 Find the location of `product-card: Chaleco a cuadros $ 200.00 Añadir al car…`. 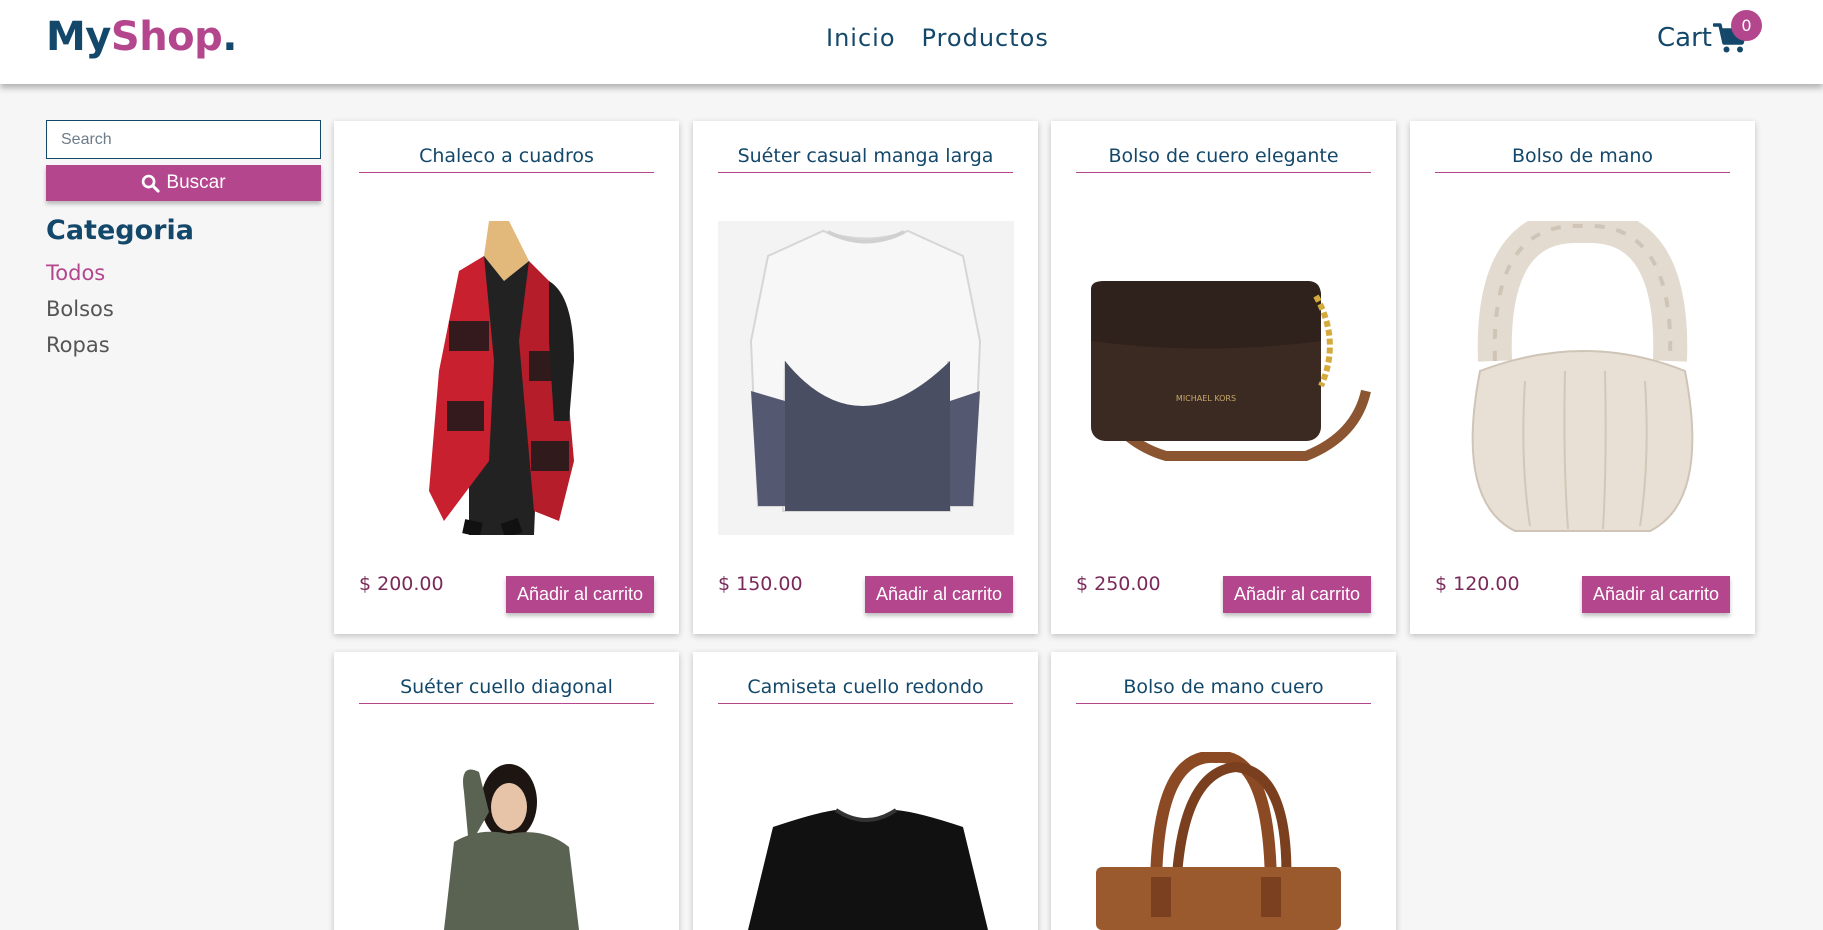

product-card: Chaleco a cuadros $ 200.00 Añadir al car… is located at coordinates (506, 377).